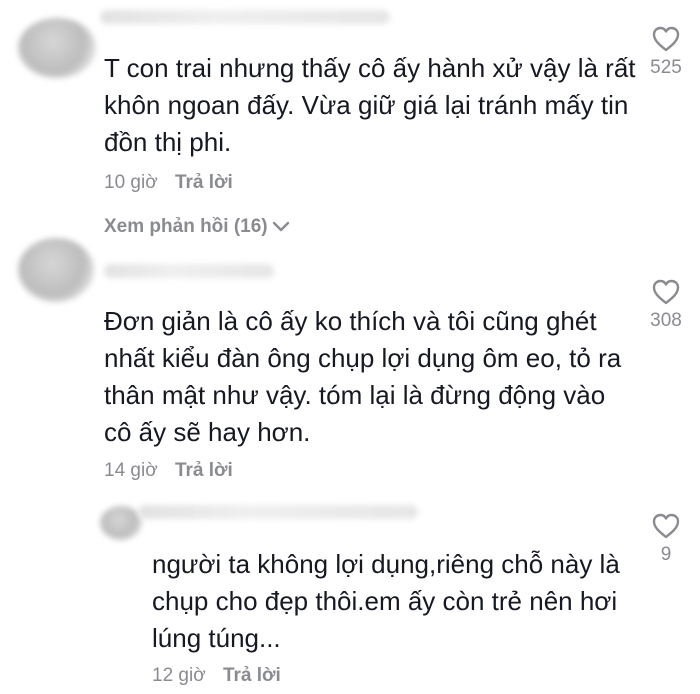 This screenshot has height=694, width=700. I want to click on comment-meta: 14 giờ Trả lời, so click(168, 471).